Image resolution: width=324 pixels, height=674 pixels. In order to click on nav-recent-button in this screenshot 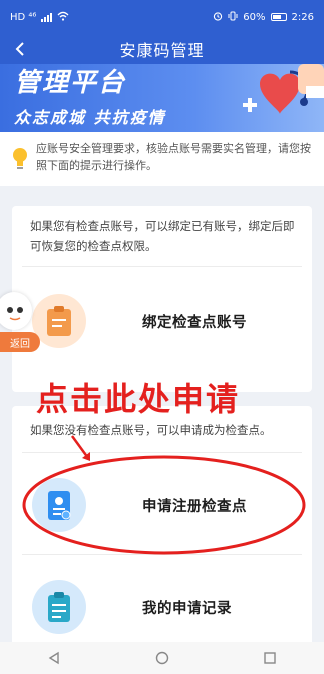, I will do `click(270, 658)`.